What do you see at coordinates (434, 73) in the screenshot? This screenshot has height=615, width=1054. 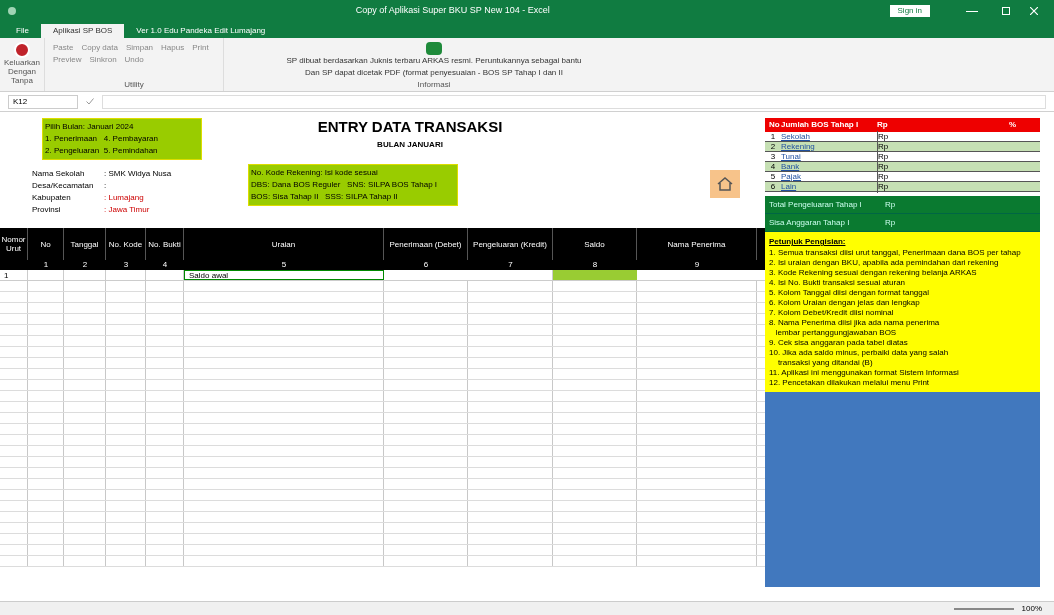 I see `info-text: Dan SP dapat dicetak PDF (format penyesuaian - BOS SP Tahap I dan II` at bounding box center [434, 73].